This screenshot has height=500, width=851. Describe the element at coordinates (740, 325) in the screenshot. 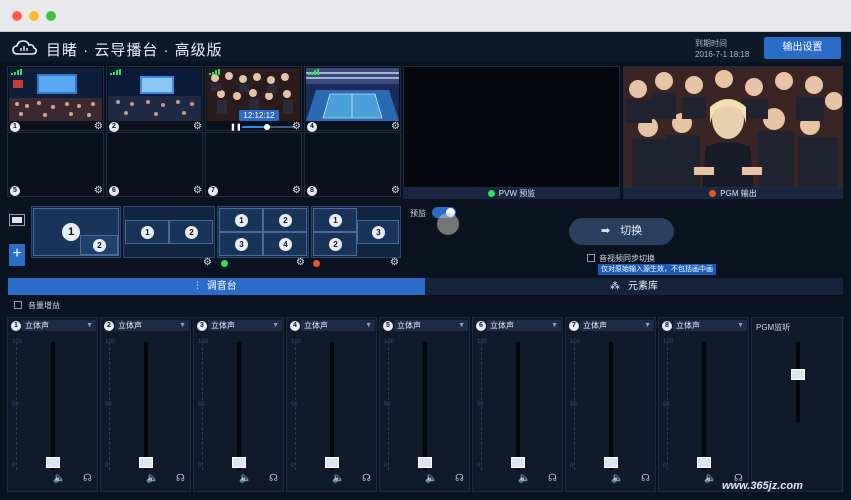

I see `chevron-down-icon: ▼` at that location.